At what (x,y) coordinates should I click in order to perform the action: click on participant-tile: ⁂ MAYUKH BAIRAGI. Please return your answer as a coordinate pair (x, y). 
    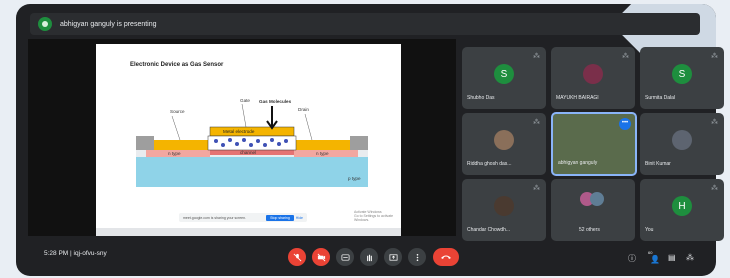
    Looking at the image, I should click on (593, 78).